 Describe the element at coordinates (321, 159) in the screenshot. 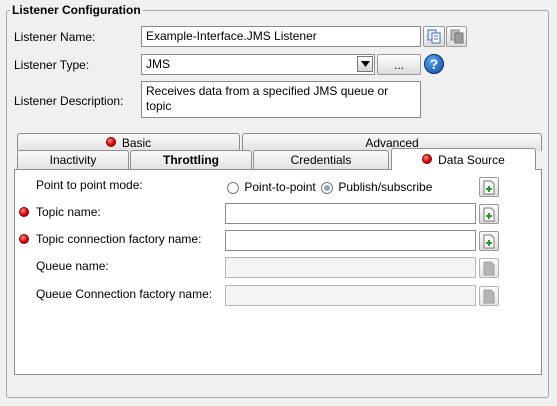

I see `tab-credentials: Credentials` at that location.